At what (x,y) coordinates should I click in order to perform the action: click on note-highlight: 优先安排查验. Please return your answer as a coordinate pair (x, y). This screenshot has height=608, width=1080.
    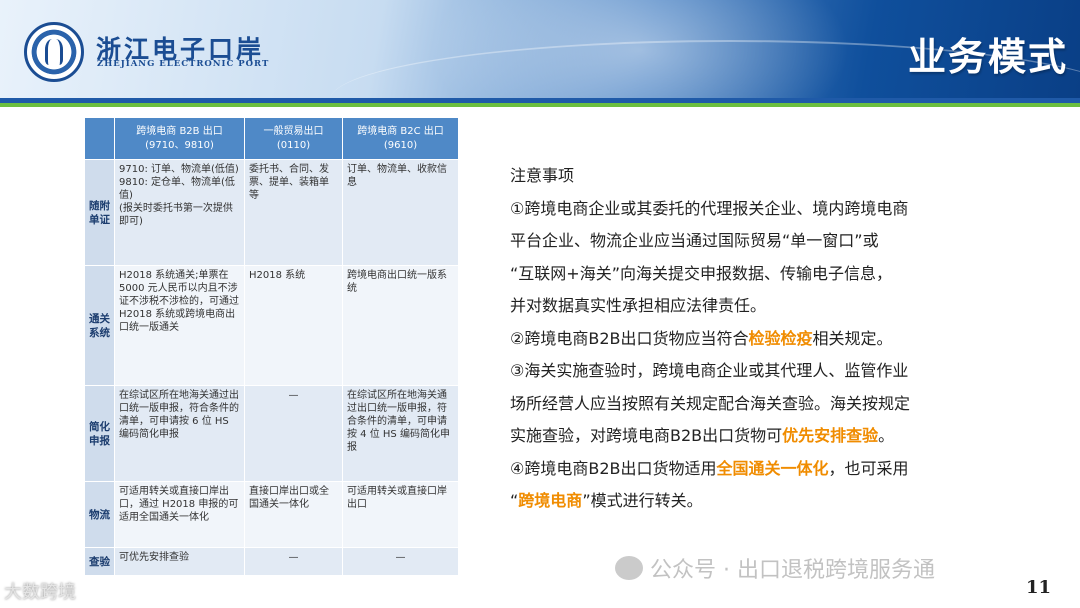
    Looking at the image, I should click on (830, 435).